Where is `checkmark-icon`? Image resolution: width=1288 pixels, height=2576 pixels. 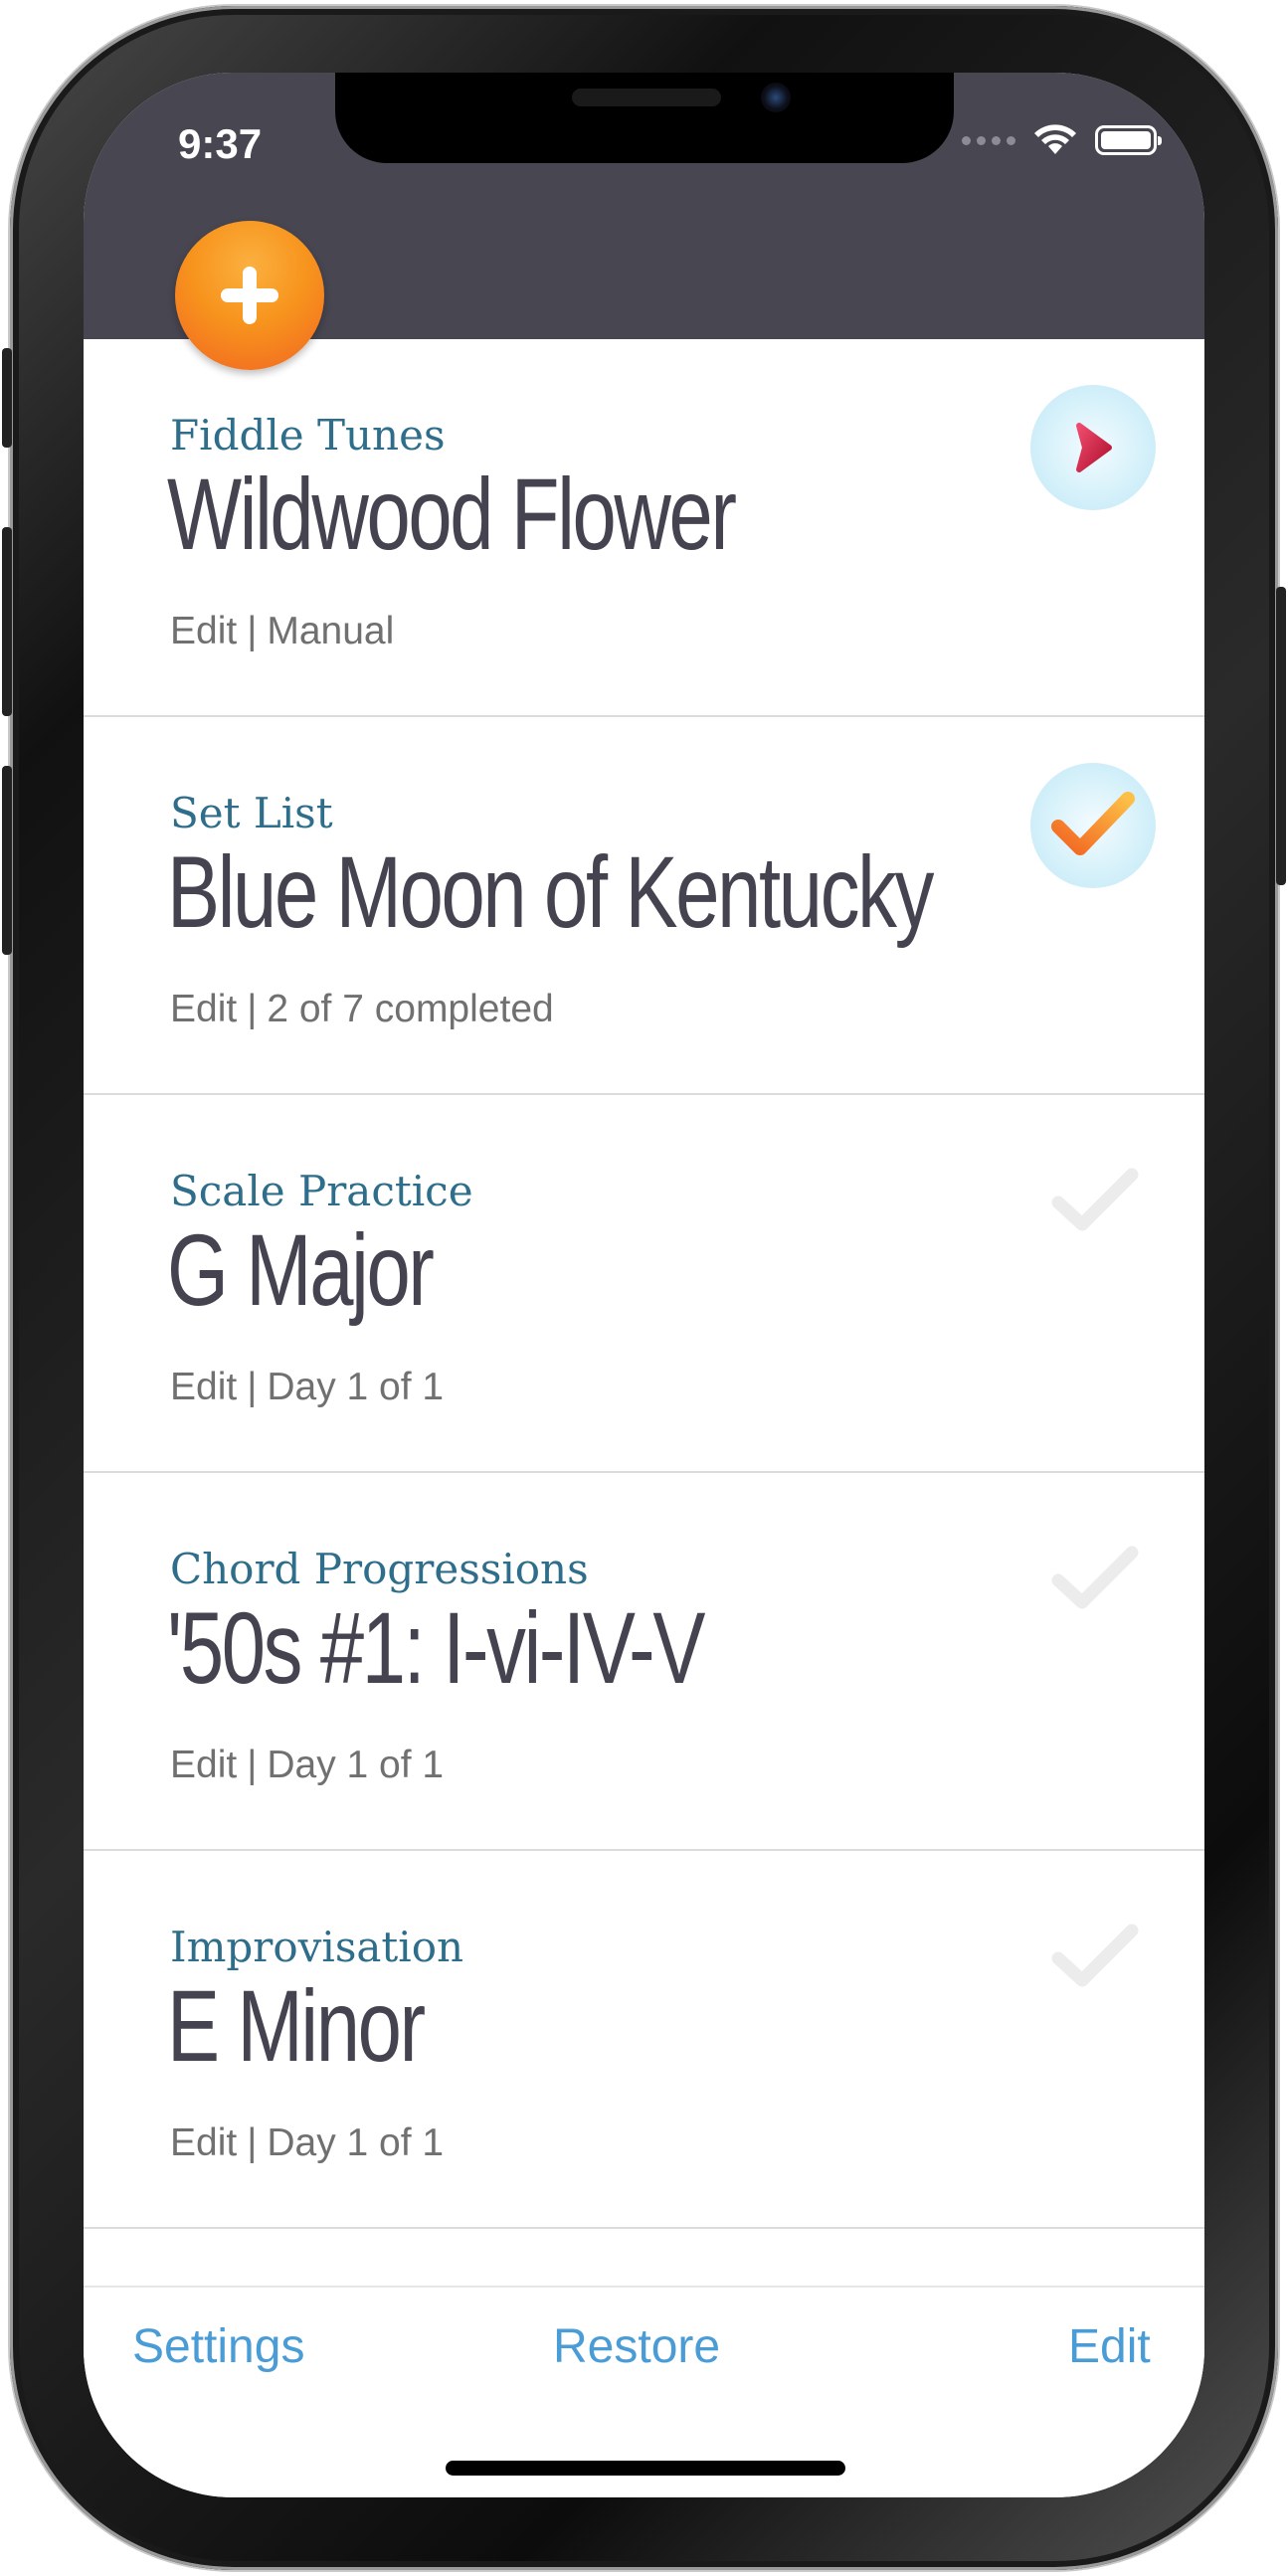 checkmark-icon is located at coordinates (1093, 823).